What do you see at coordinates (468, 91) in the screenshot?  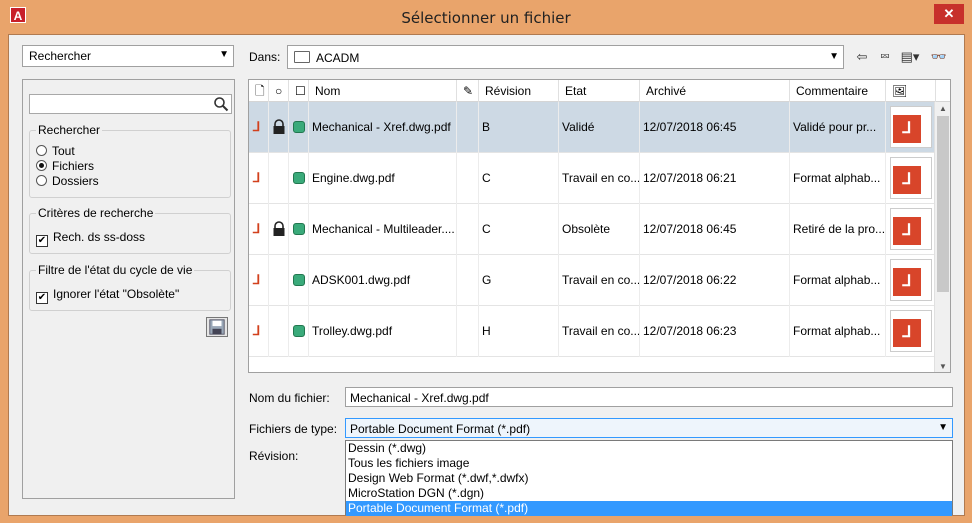 I see `edit-pencil-icon: ✎` at bounding box center [468, 91].